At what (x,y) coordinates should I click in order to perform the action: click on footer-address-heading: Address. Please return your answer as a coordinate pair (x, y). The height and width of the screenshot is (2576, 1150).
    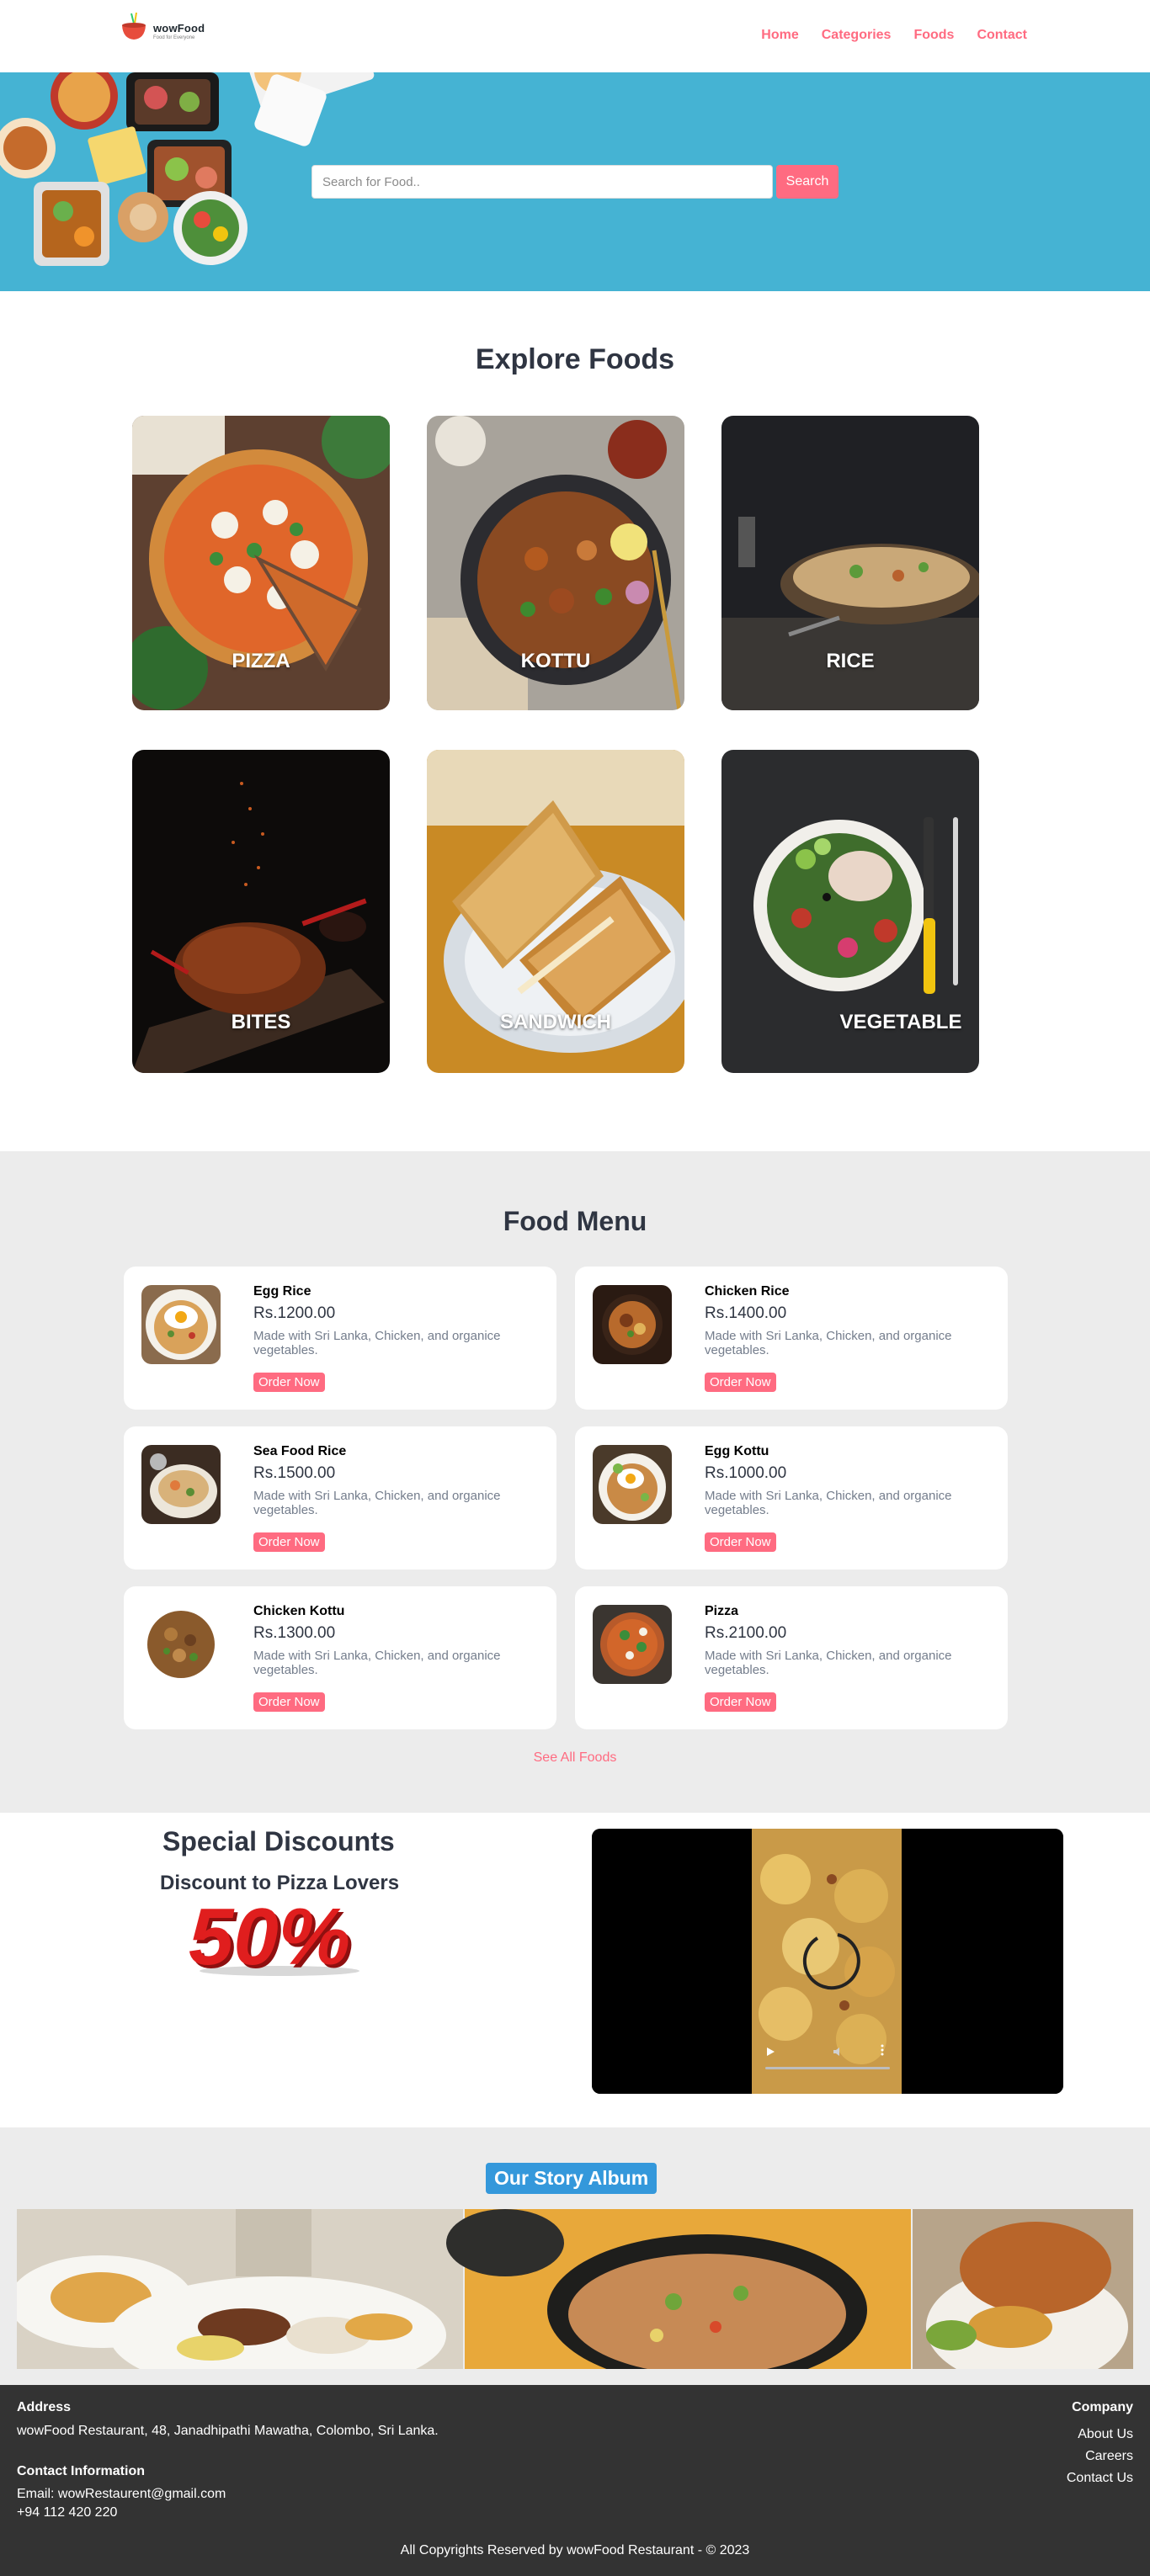
    Looking at the image, I should click on (44, 2407).